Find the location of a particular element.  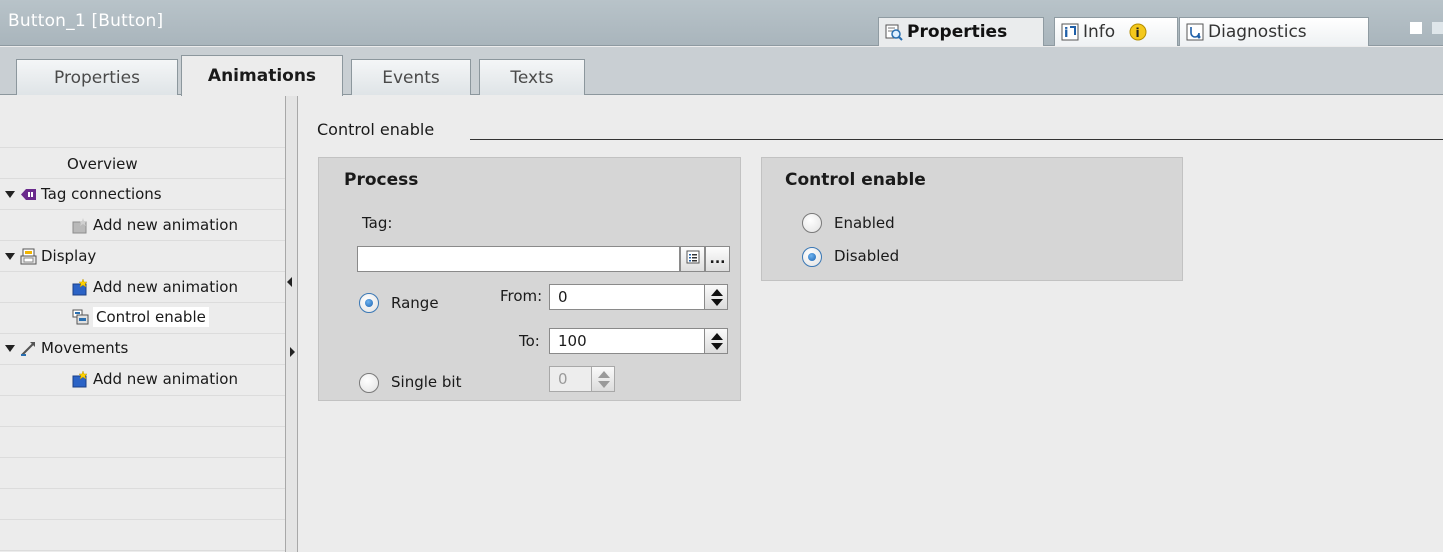

process-title: Process is located at coordinates (381, 180).